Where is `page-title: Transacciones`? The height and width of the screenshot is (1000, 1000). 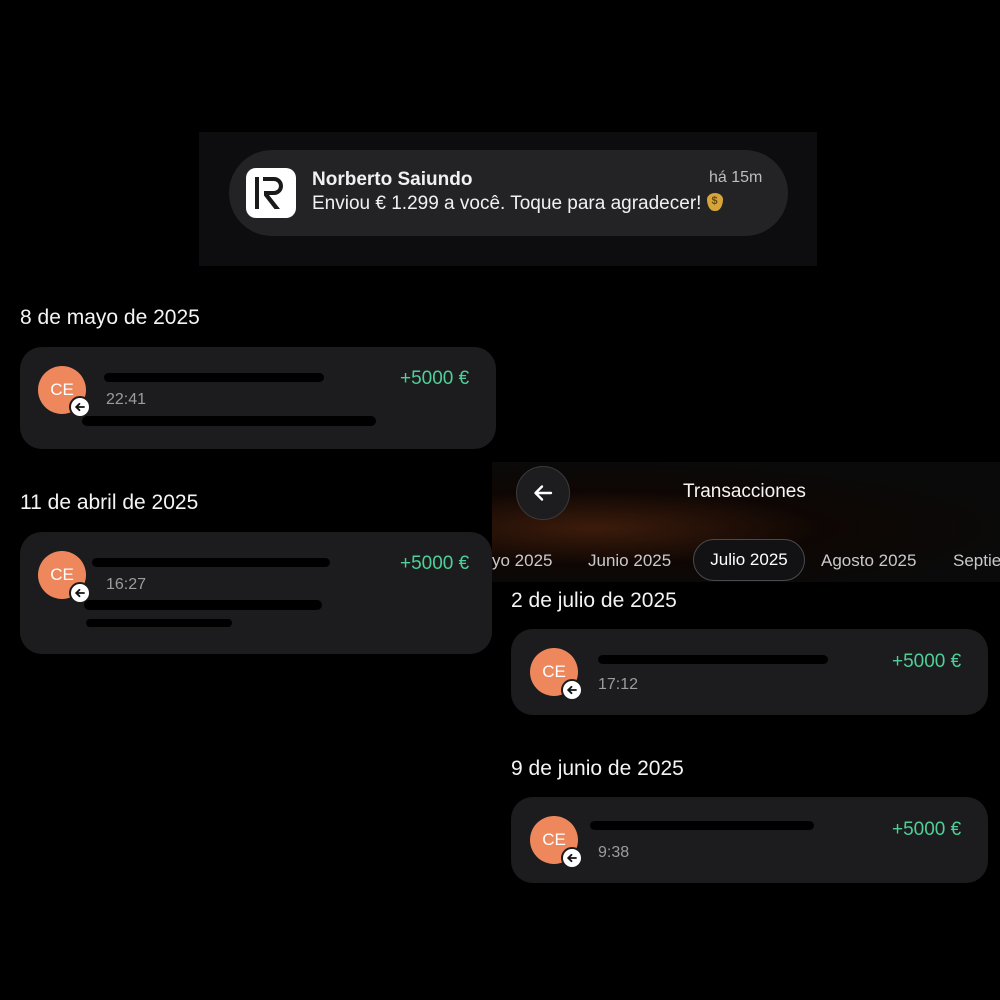 page-title: Transacciones is located at coordinates (744, 491).